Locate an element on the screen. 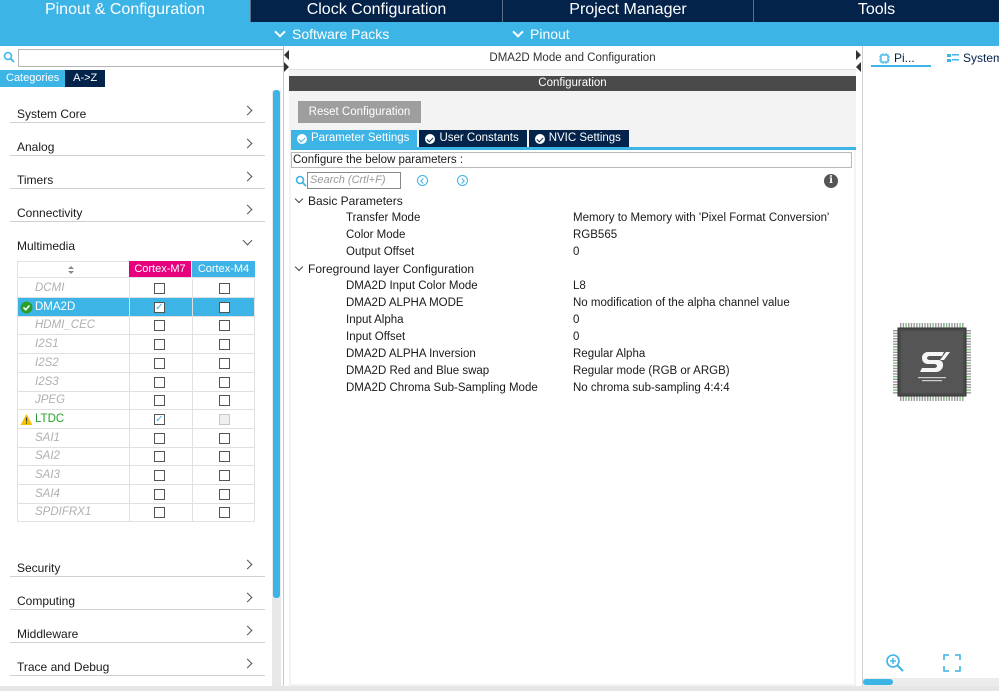 This screenshot has width=999, height=691. group-foreground-layer-configuration: Foreground layer Configuration is located at coordinates (384, 269).